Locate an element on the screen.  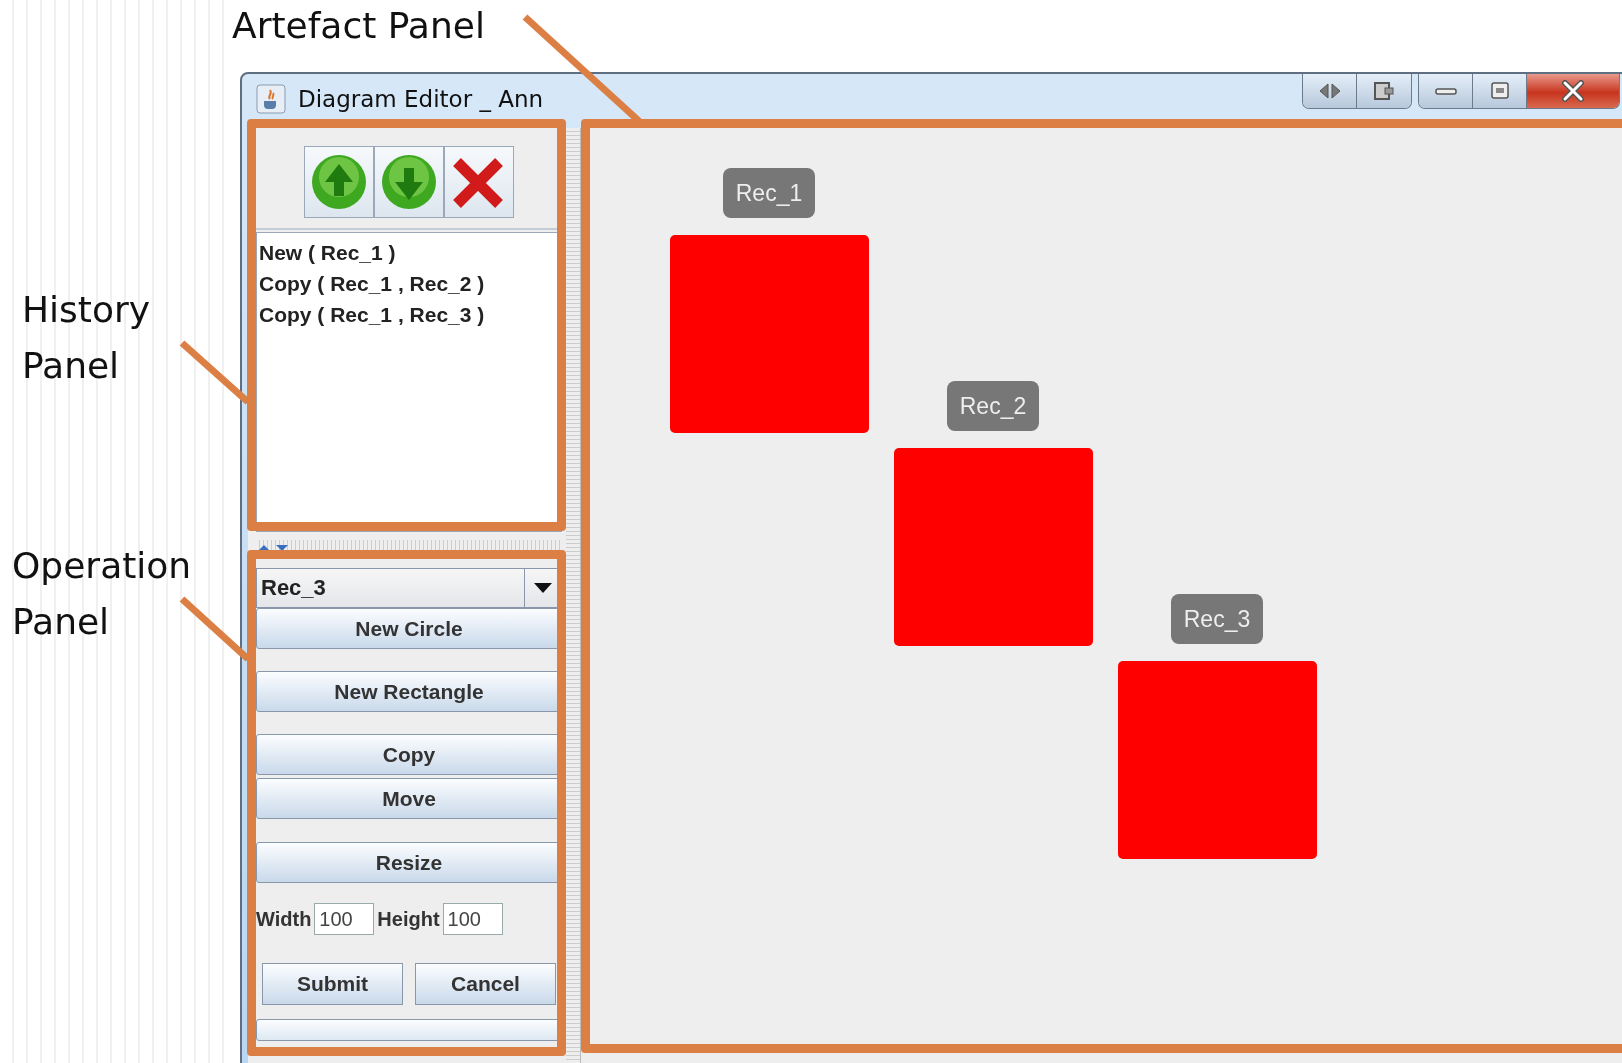
height-field: 100 is located at coordinates (472, 919).